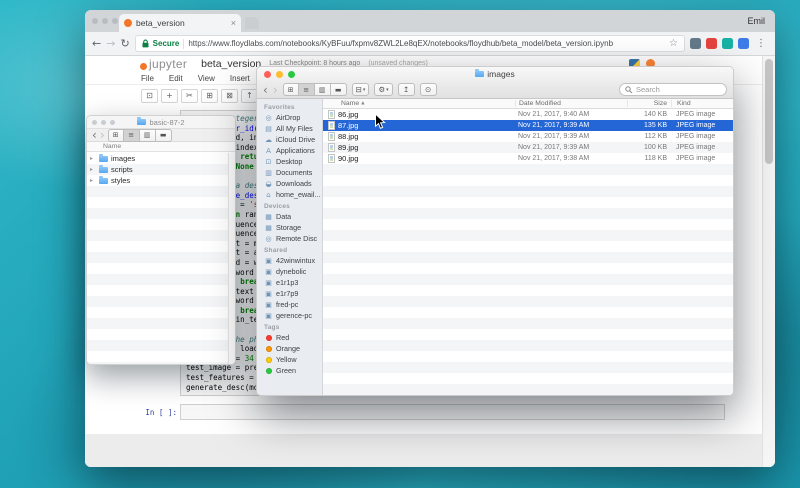 This screenshot has height=488, width=800. What do you see at coordinates (289, 293) in the screenshot?
I see `sidebar-item-e1r7p9: ▣ e1r7p9` at bounding box center [289, 293].